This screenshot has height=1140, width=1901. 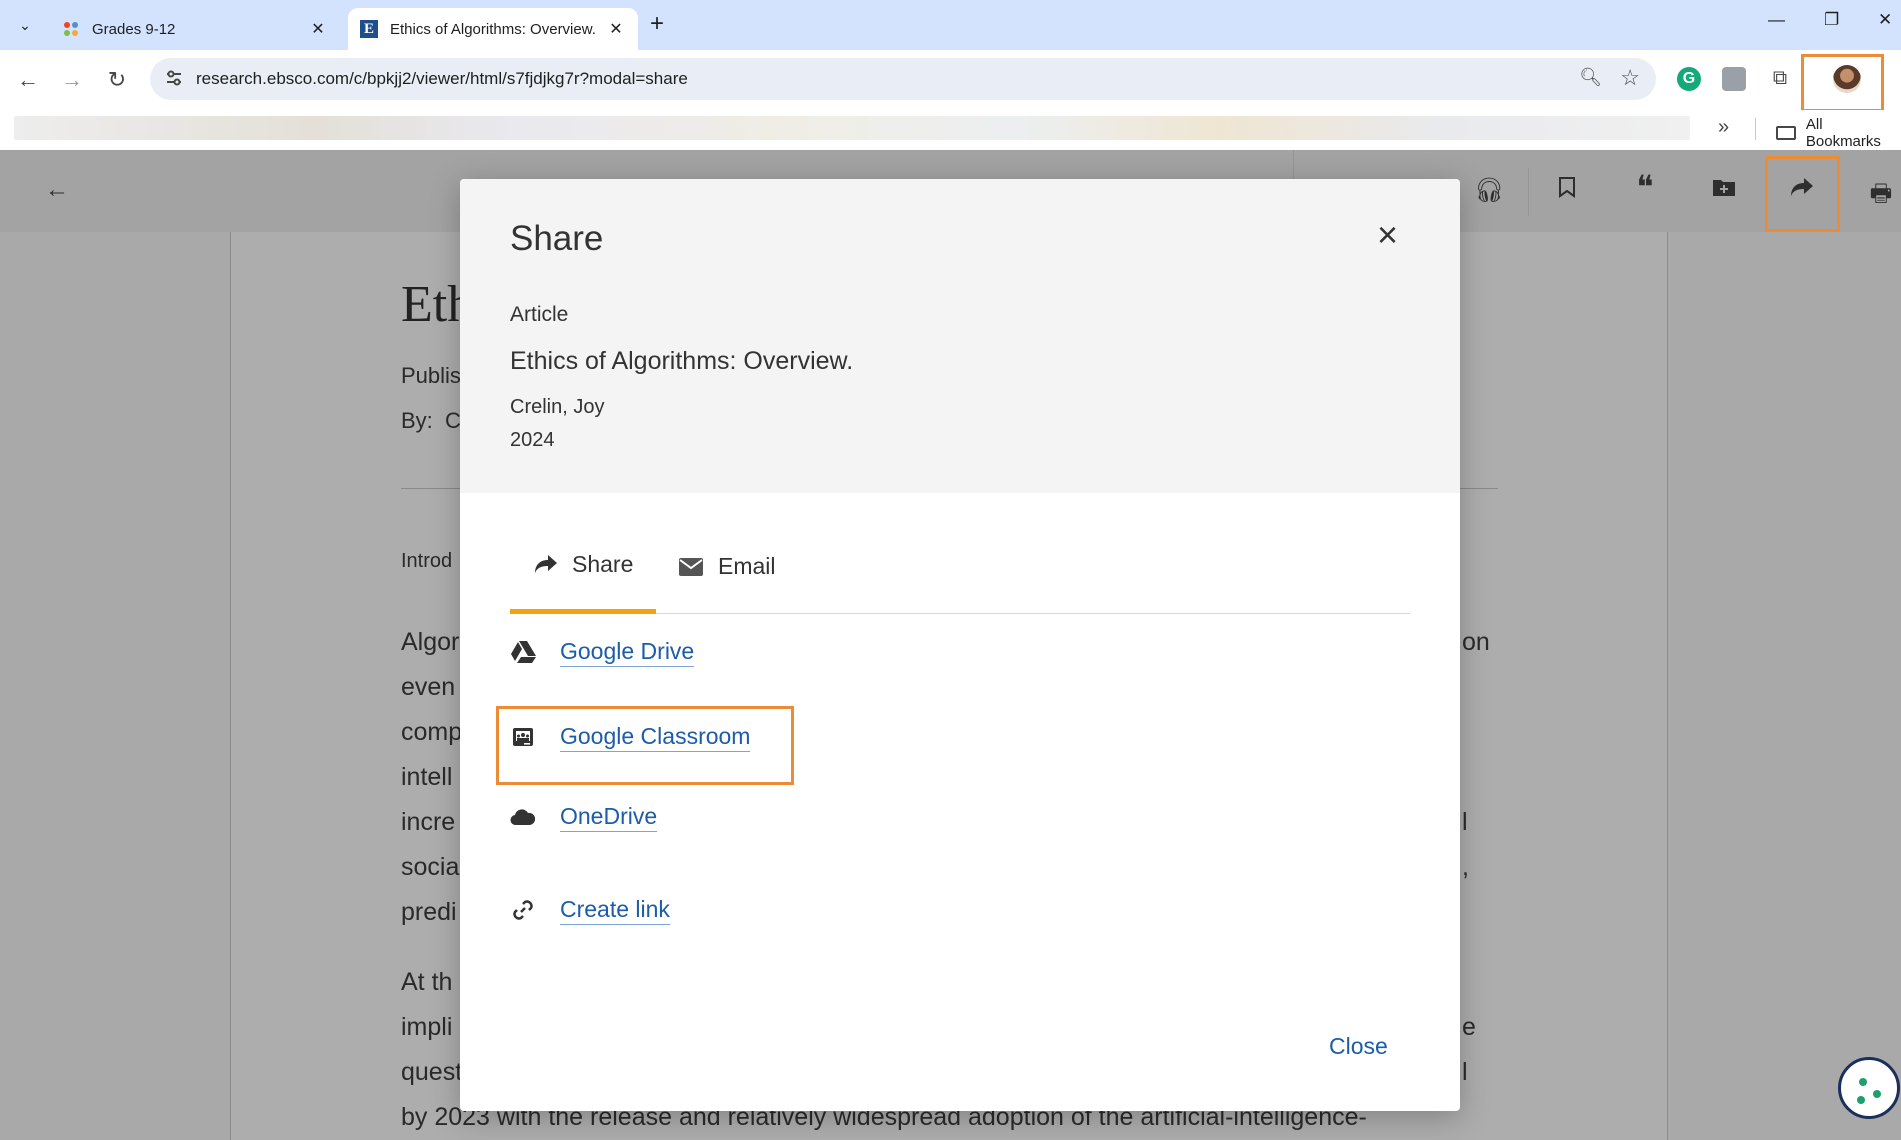 I want to click on modal-title: Share, so click(x=557, y=238).